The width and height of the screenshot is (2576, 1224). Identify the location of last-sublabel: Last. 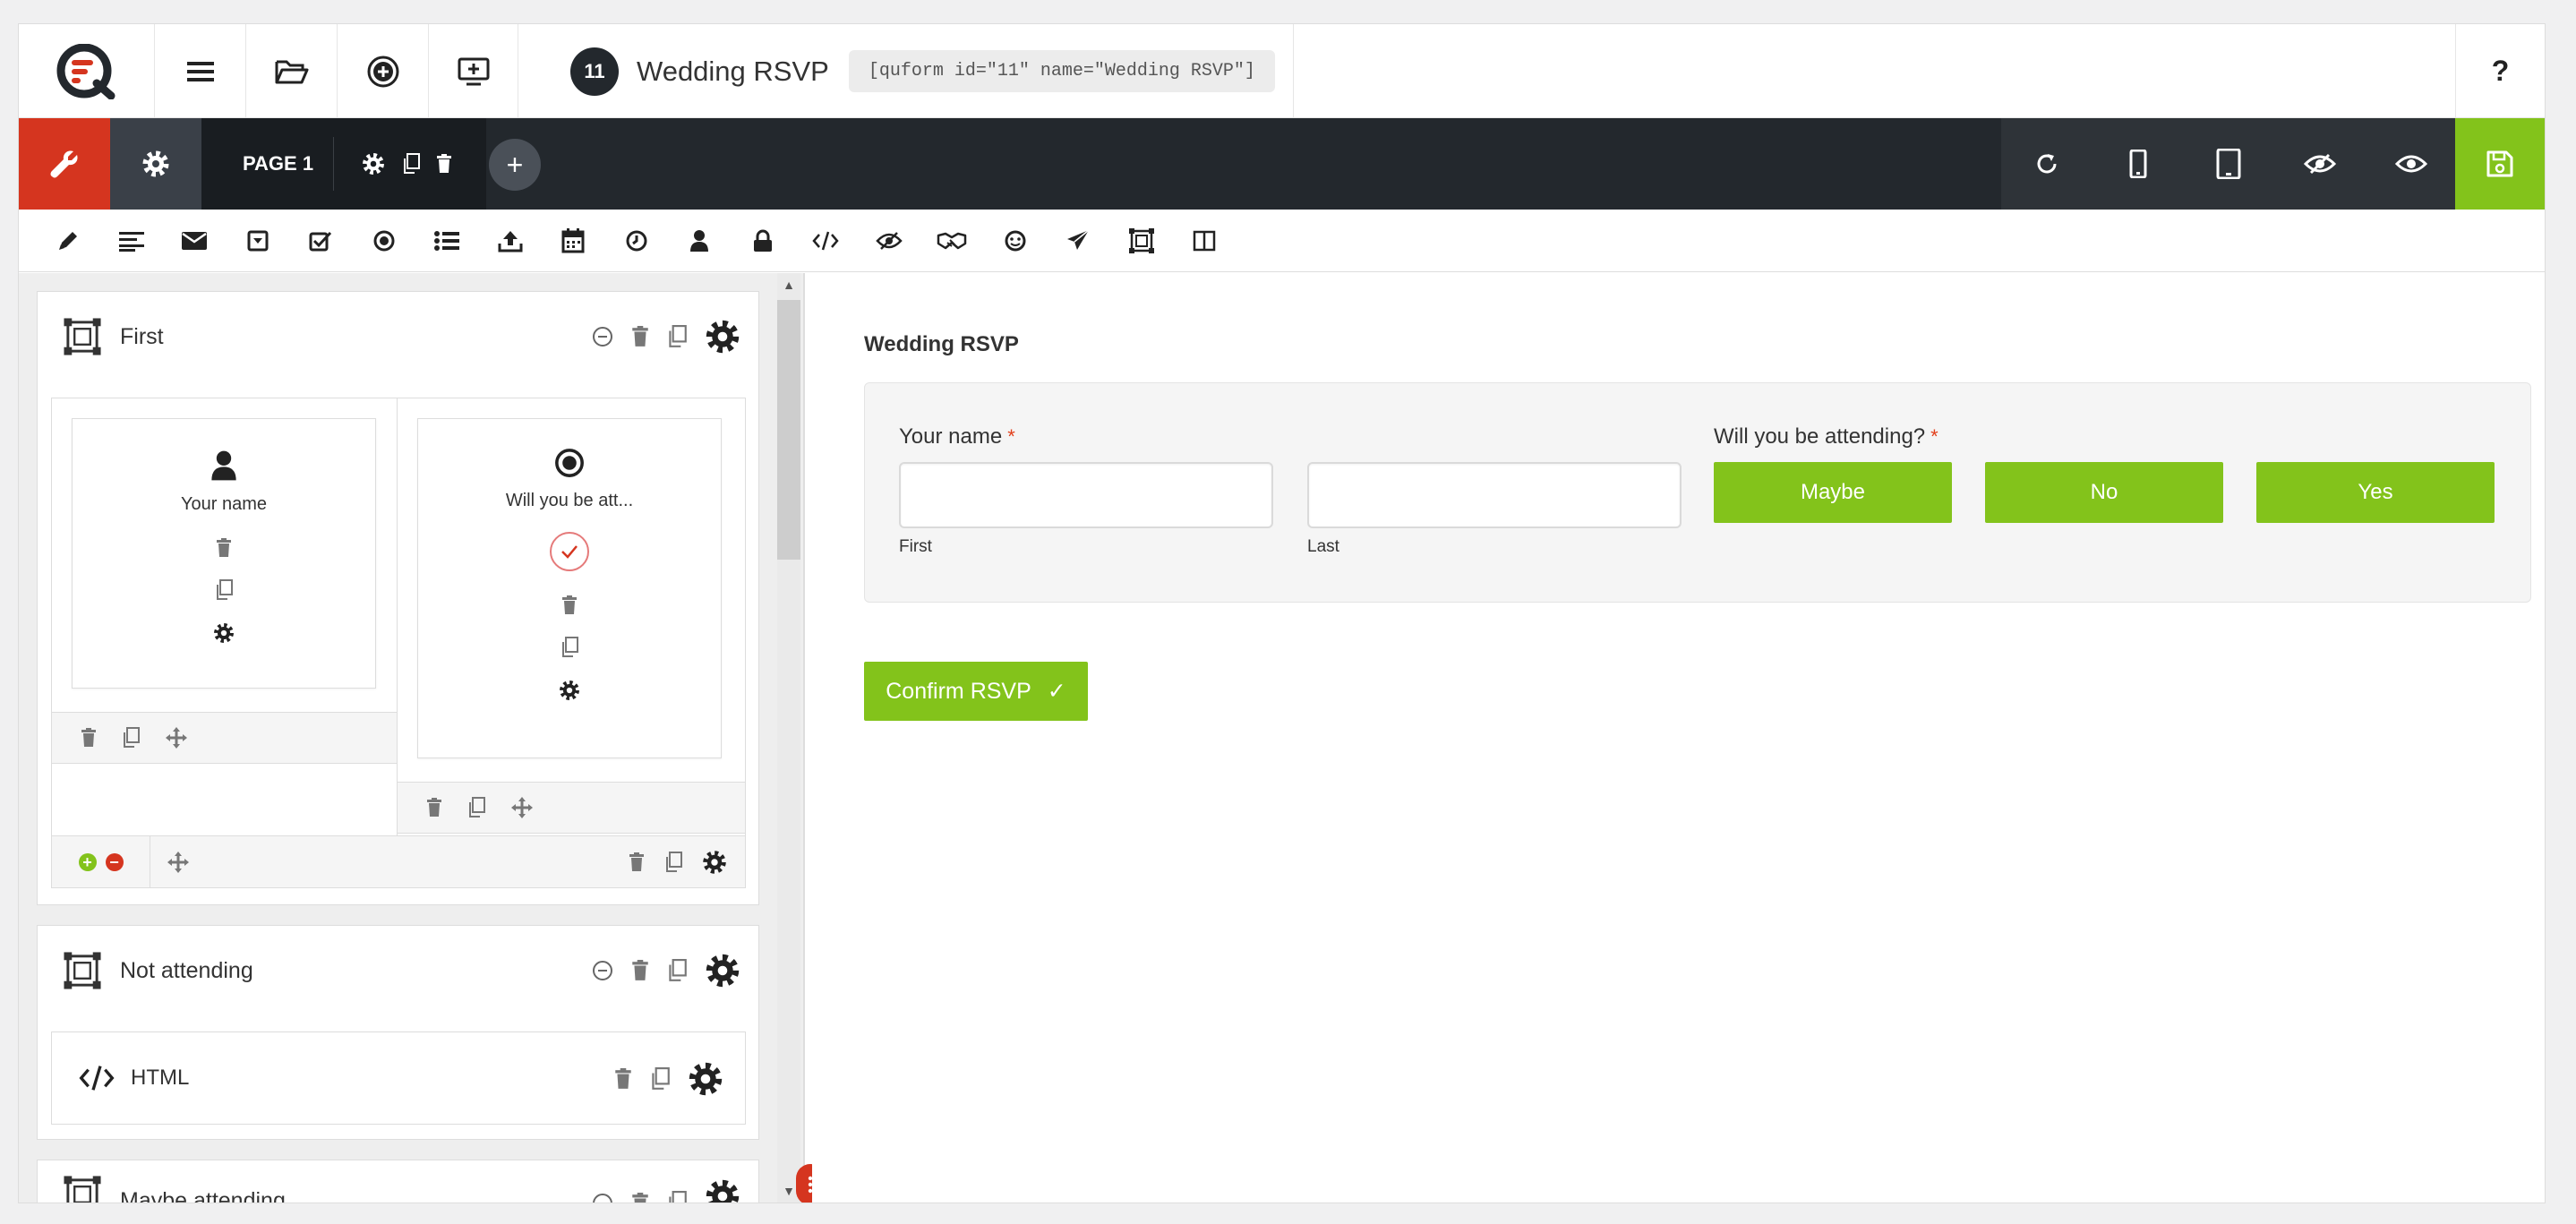
(1323, 546).